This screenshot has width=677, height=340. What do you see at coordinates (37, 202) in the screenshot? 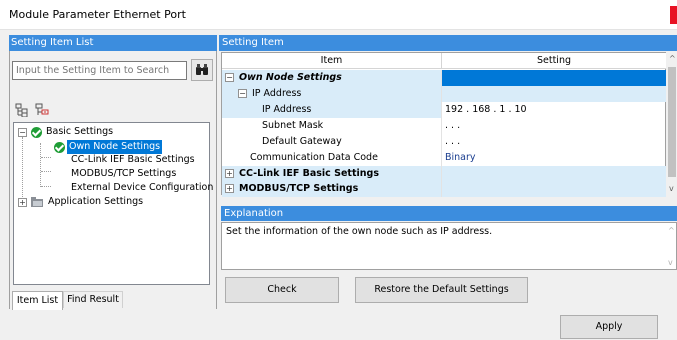
I see `folder-icon` at bounding box center [37, 202].